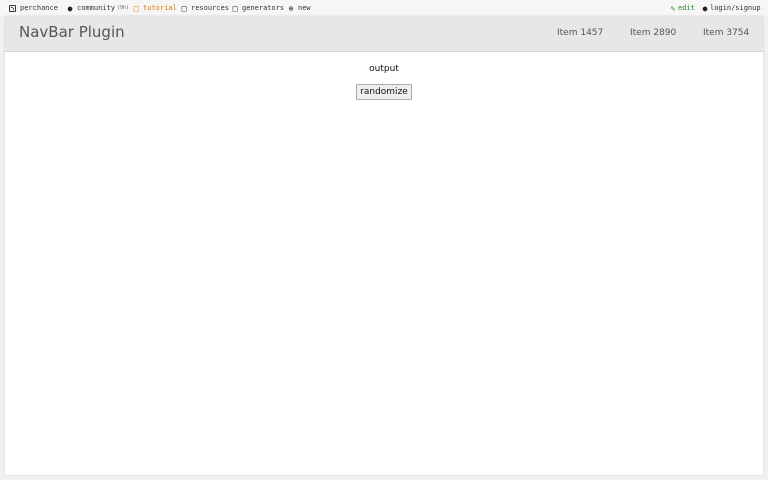 This screenshot has height=480, width=768. Describe the element at coordinates (304, 8) in the screenshot. I see `topbar-new-label: new` at that location.